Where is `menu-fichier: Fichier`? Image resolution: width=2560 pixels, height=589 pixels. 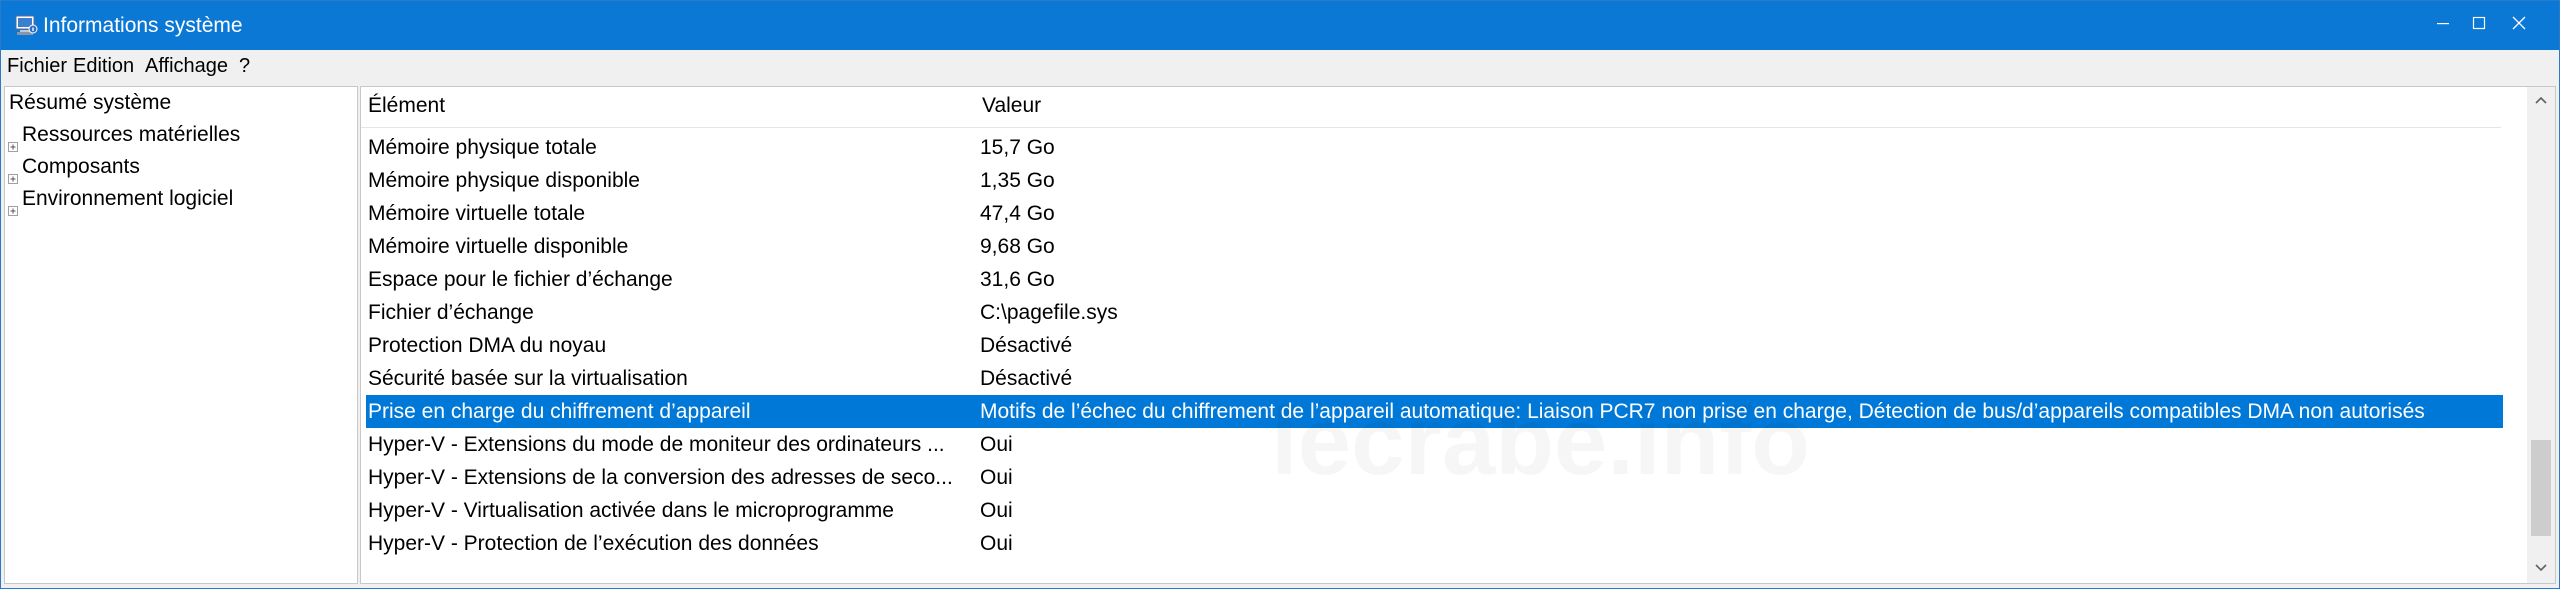
menu-fichier: Fichier is located at coordinates (37, 66).